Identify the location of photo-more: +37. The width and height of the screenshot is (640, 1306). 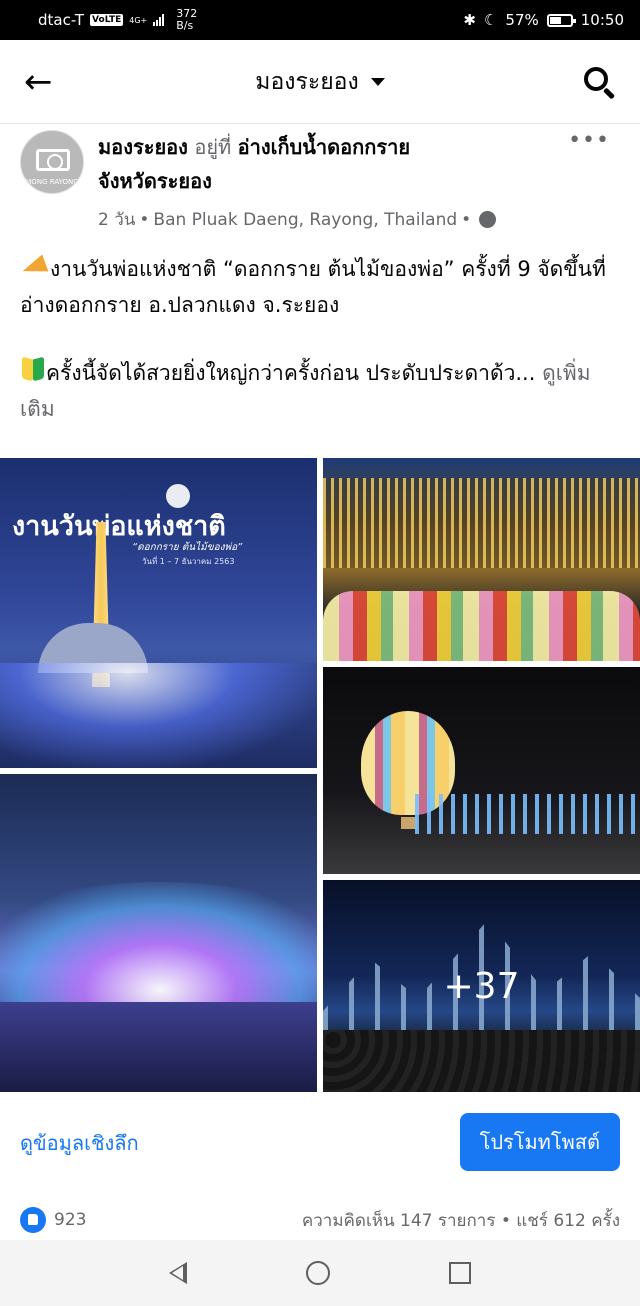
(481, 986).